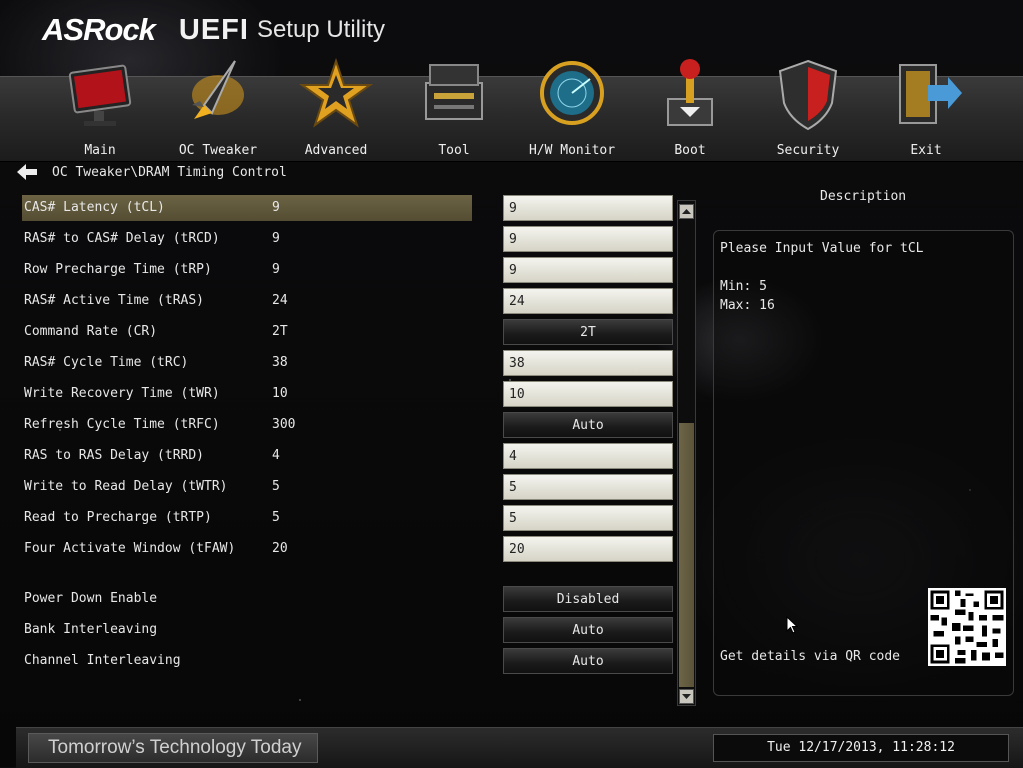  I want to click on setting-row-tcl: CAS# Latency (tCL) 9, so click(247, 208).